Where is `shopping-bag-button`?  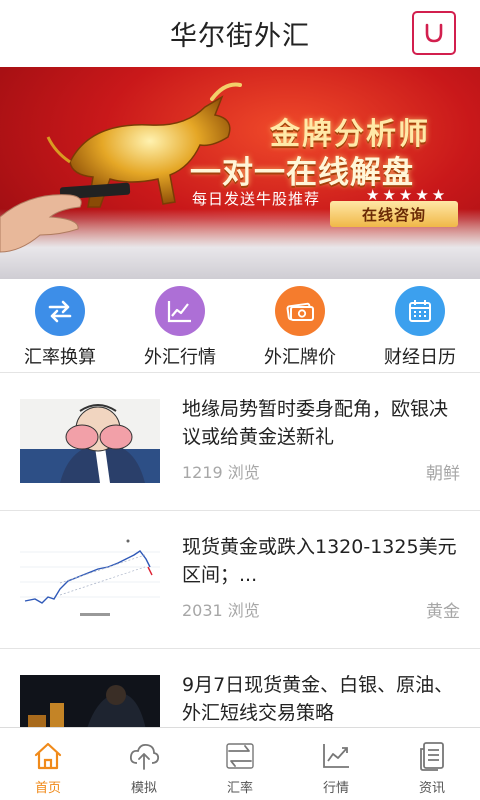
shopping-bag-button is located at coordinates (434, 33).